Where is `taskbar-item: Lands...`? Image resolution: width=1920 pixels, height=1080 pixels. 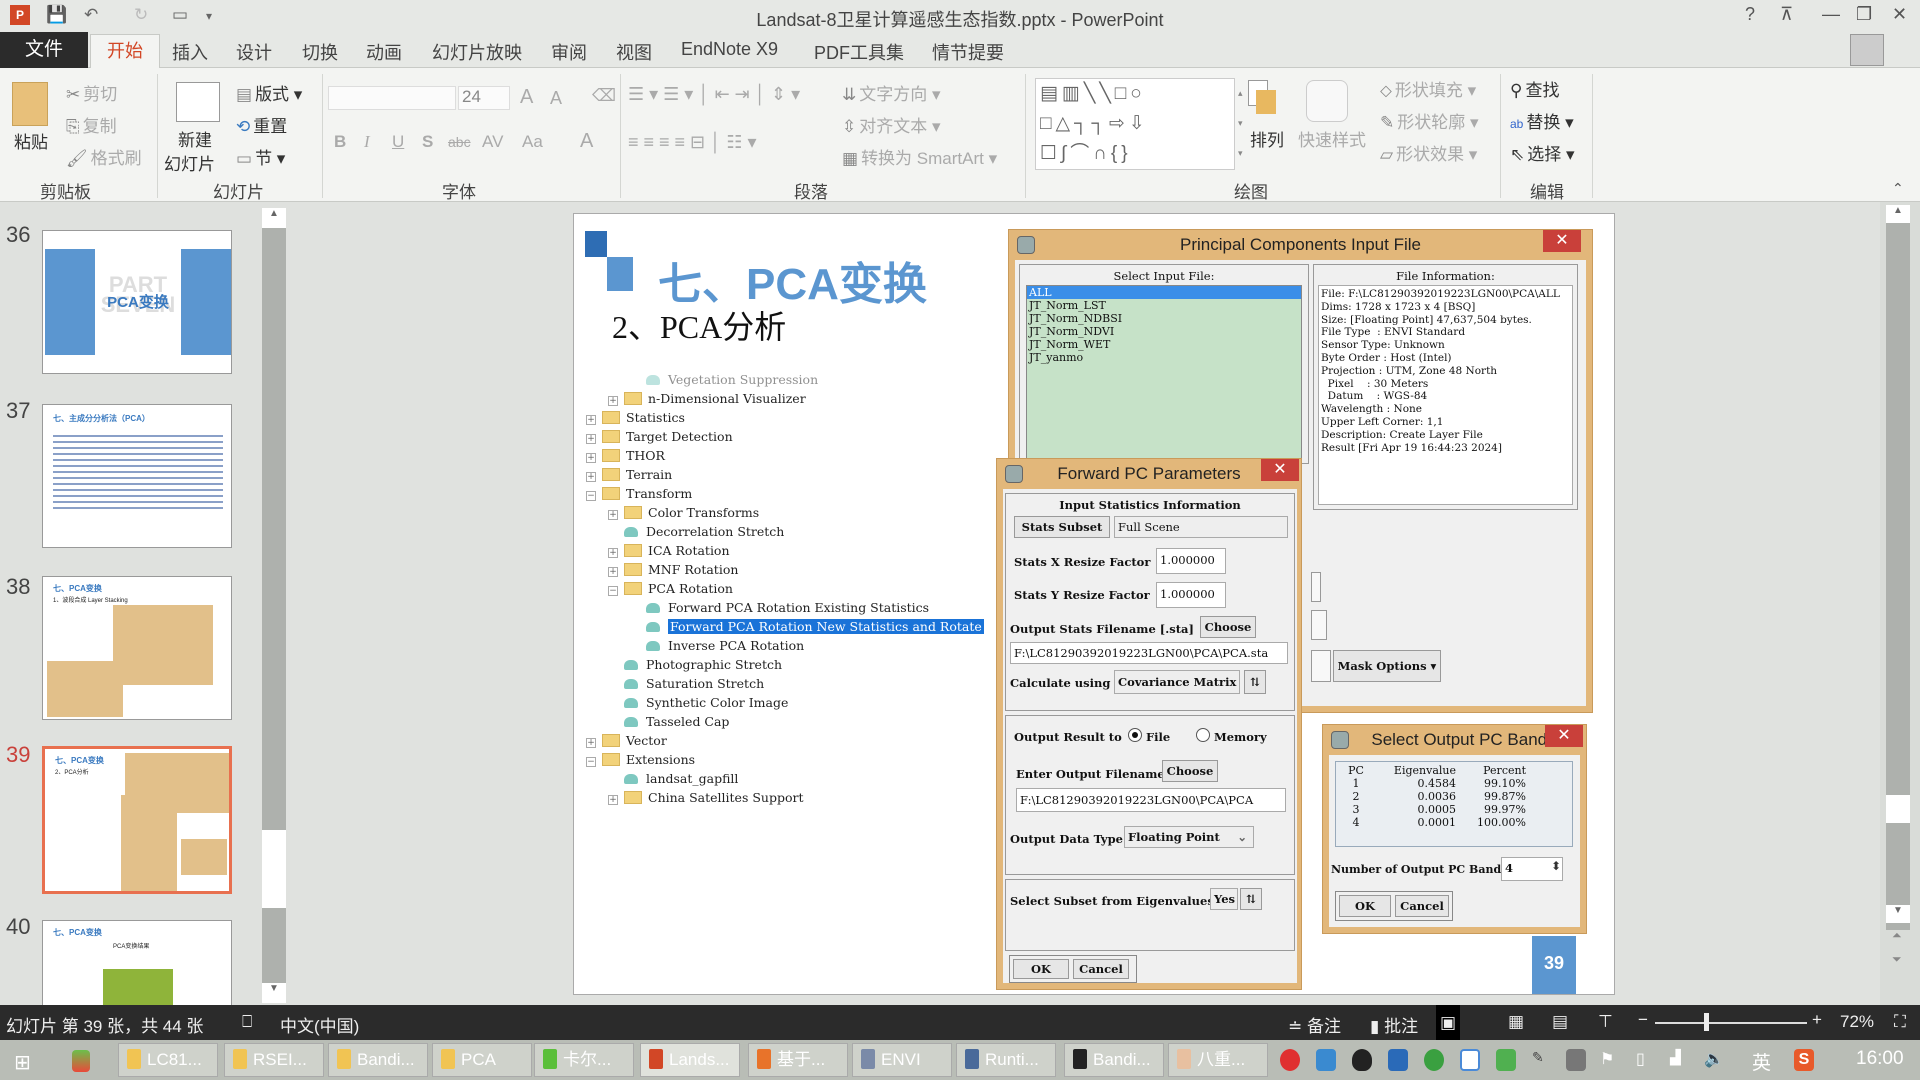 taskbar-item: Lands... is located at coordinates (690, 1060).